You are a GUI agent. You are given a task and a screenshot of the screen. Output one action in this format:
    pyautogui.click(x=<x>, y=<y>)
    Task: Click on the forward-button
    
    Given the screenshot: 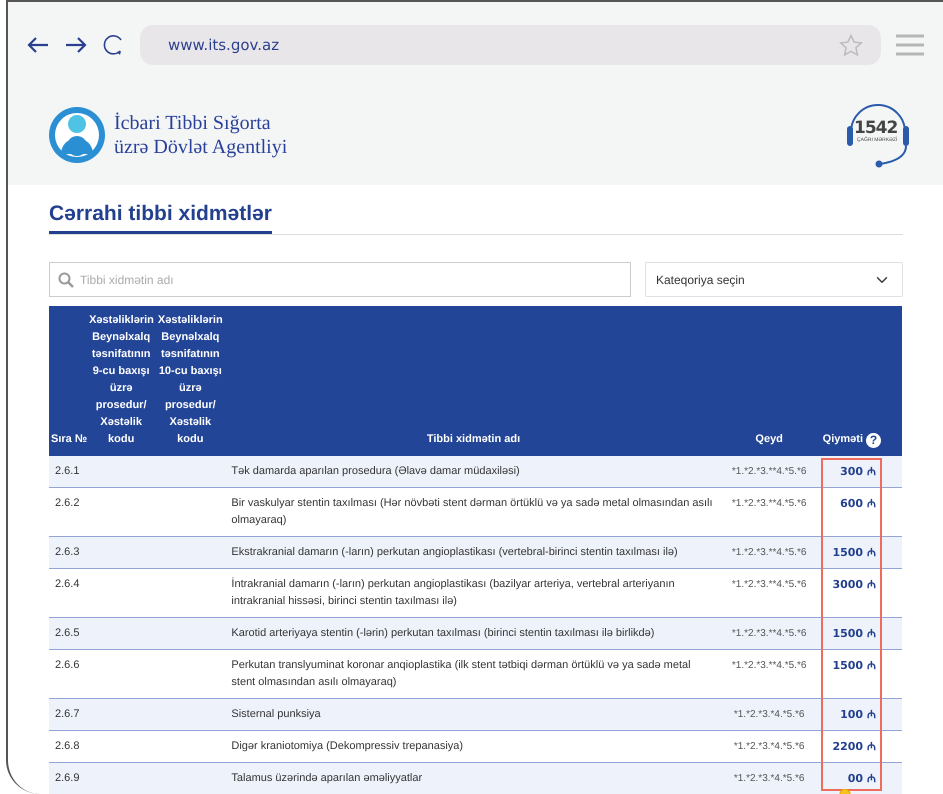 What is the action you would take?
    pyautogui.click(x=76, y=45)
    